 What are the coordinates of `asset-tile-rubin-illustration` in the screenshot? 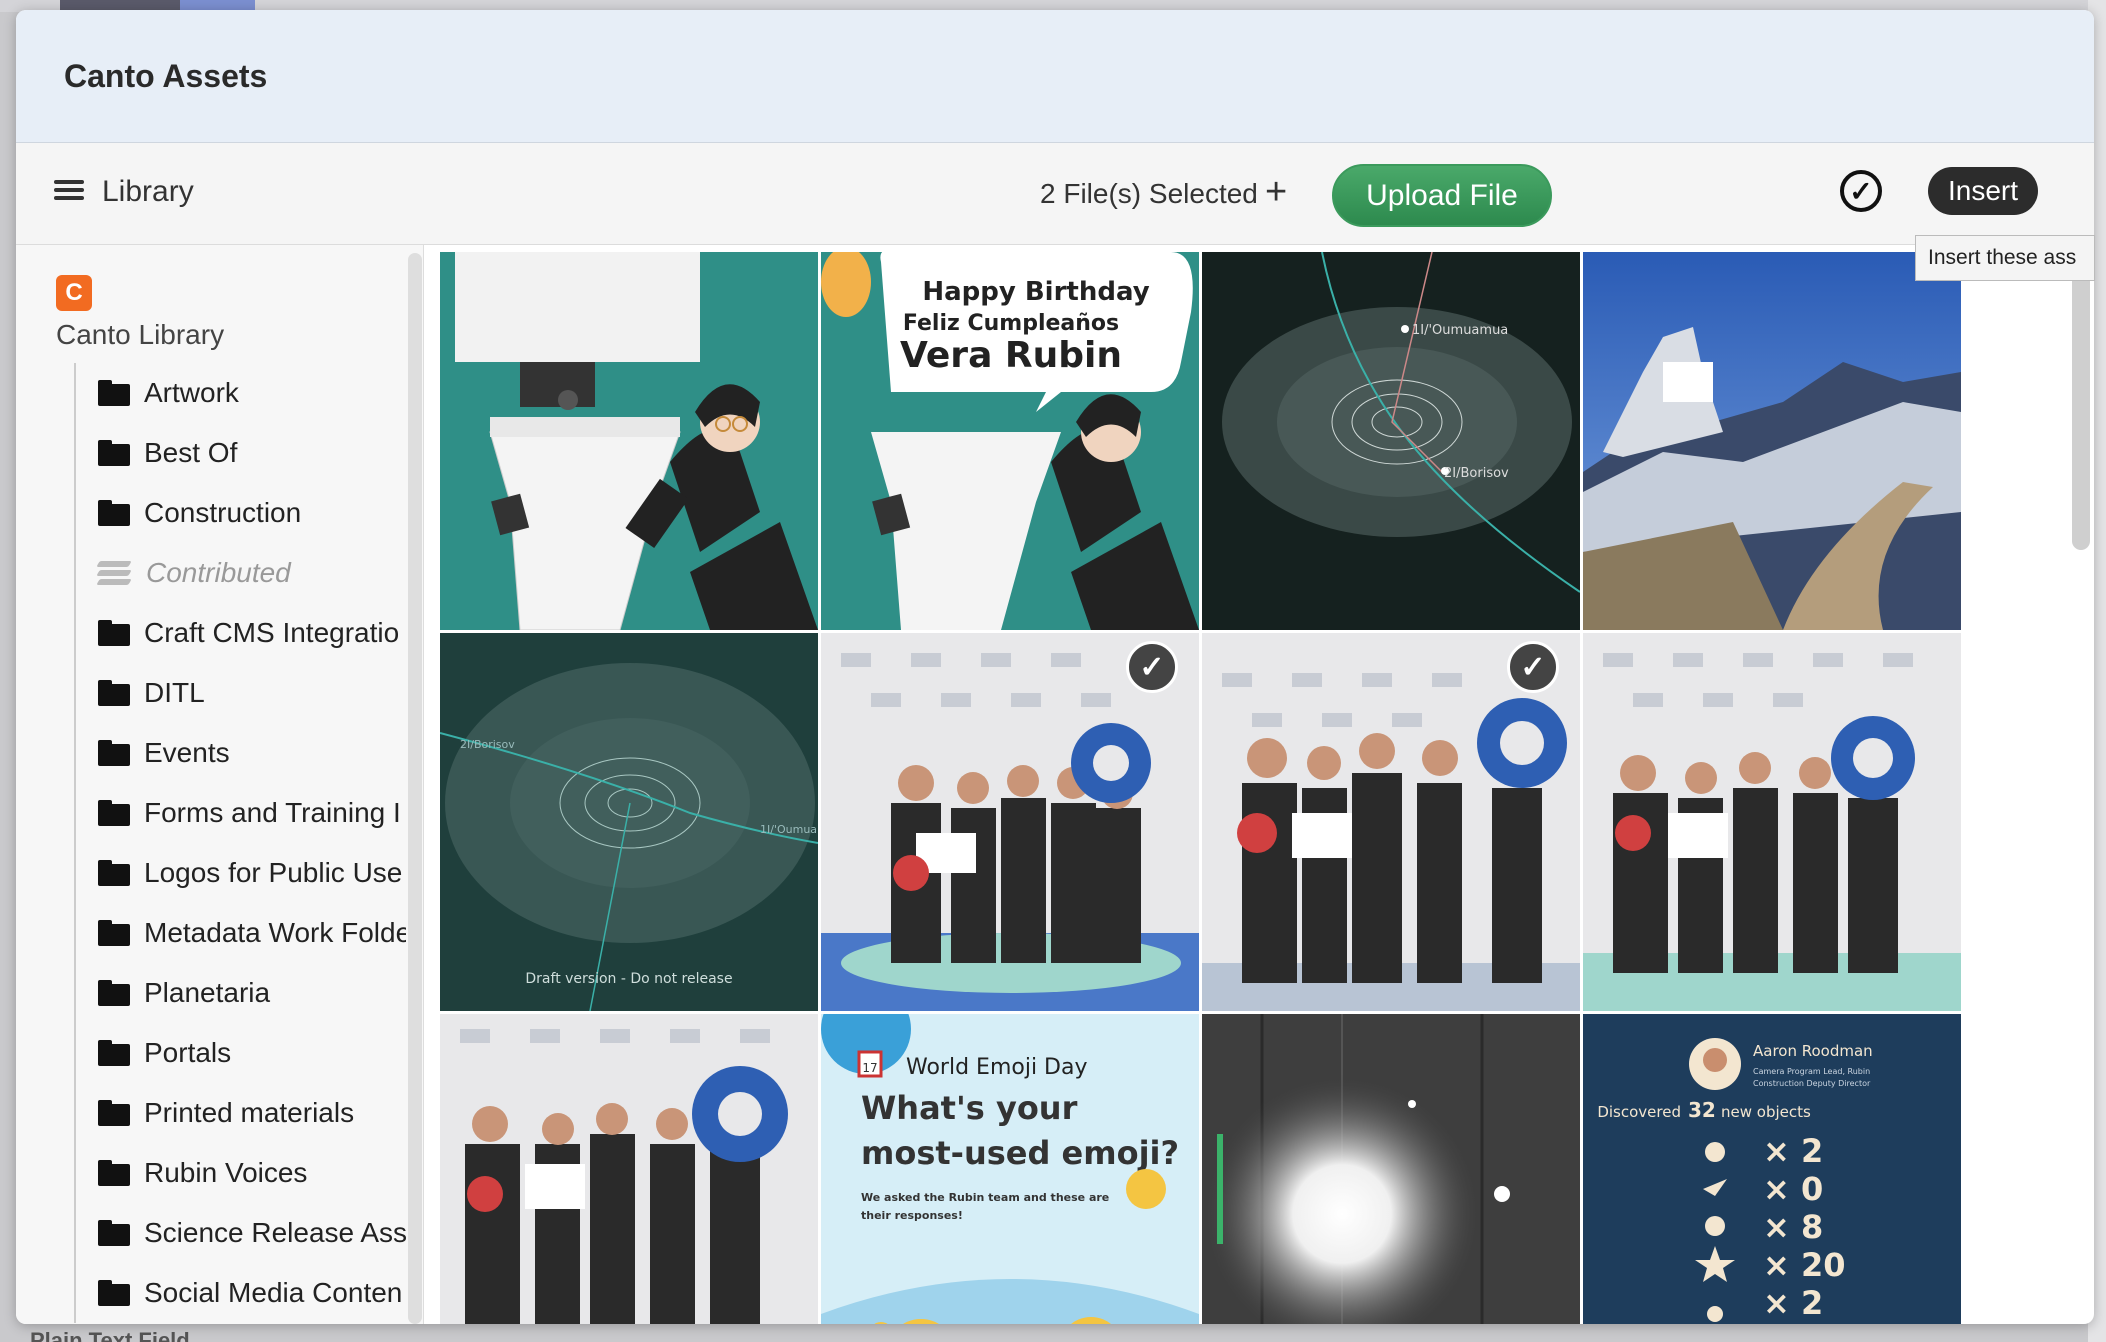 It's located at (629, 441).